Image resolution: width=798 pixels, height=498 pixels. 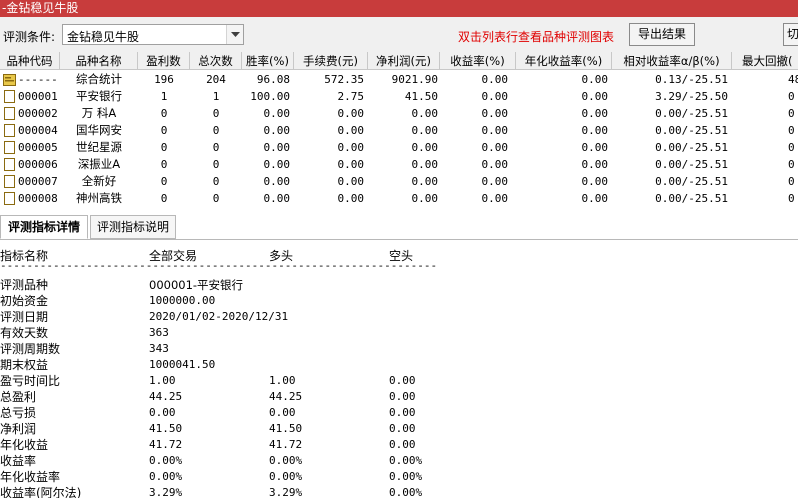 What do you see at coordinates (399, 349) in the screenshot?
I see `detail-row: 评测周期数 343` at bounding box center [399, 349].